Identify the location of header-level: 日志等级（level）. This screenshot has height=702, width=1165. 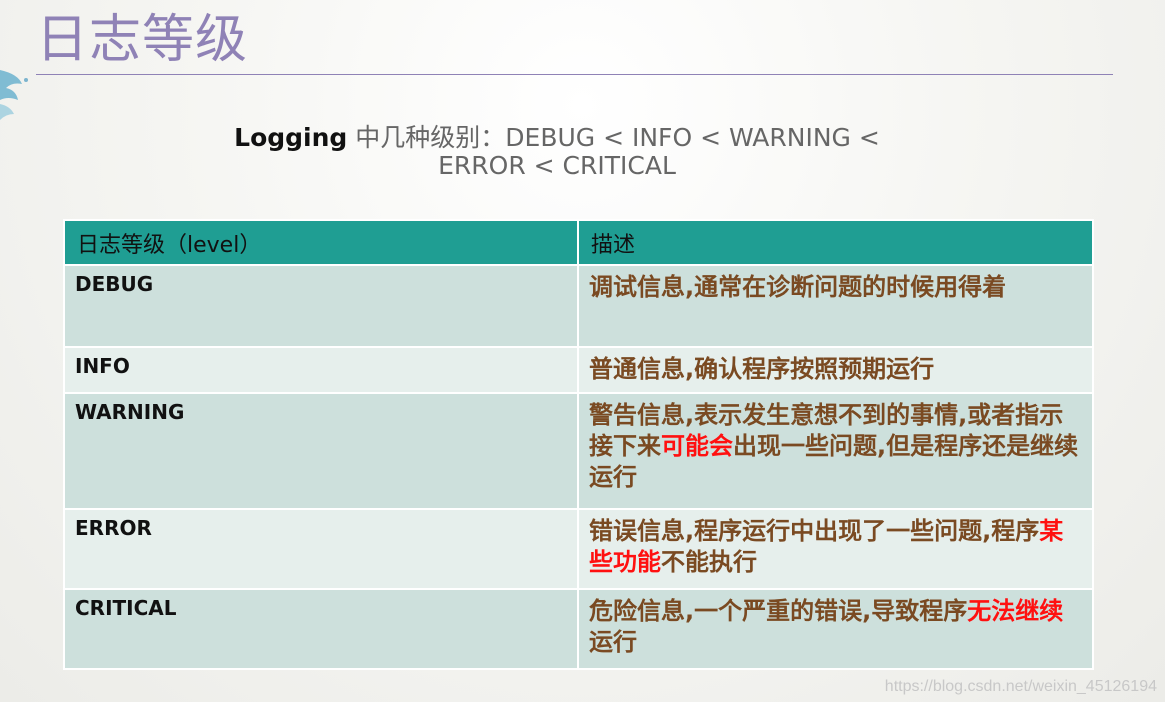
(321, 242).